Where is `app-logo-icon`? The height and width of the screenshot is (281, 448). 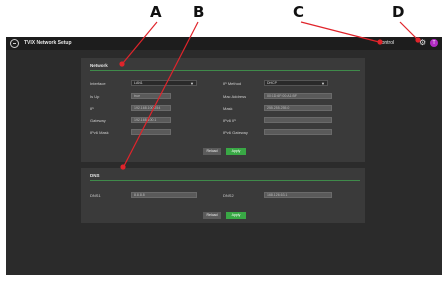 app-logo-icon is located at coordinates (14, 43).